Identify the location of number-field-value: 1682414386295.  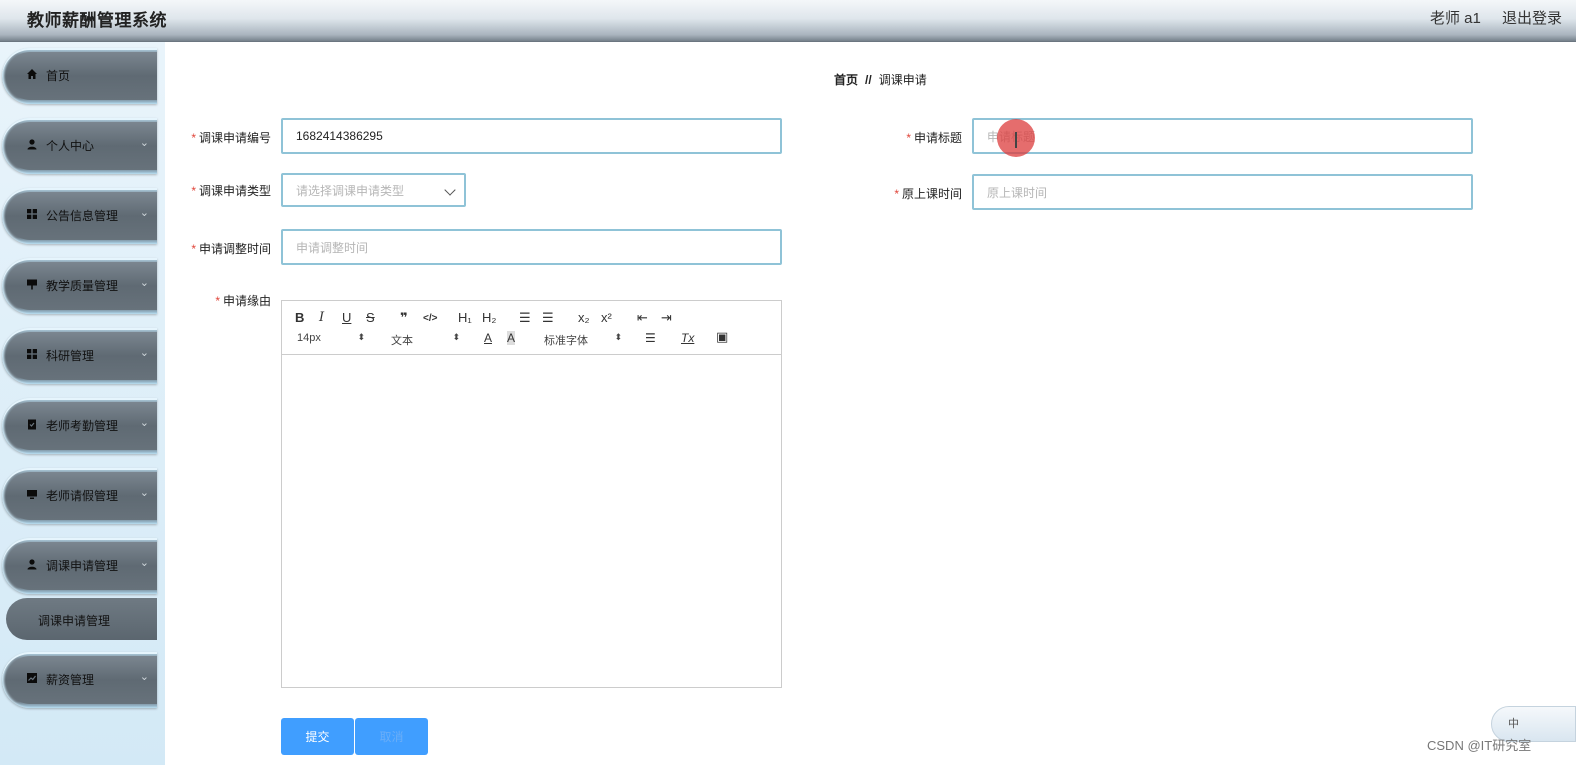
(339, 136).